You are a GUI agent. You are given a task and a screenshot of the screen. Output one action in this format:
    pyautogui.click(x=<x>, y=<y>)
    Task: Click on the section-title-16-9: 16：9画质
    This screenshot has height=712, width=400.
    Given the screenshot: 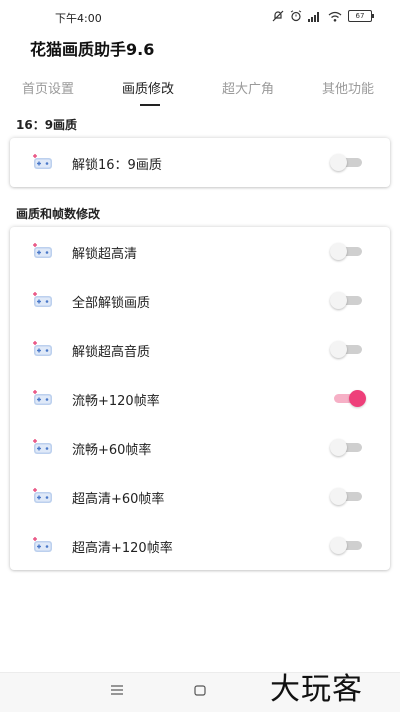 What is the action you would take?
    pyautogui.click(x=47, y=125)
    